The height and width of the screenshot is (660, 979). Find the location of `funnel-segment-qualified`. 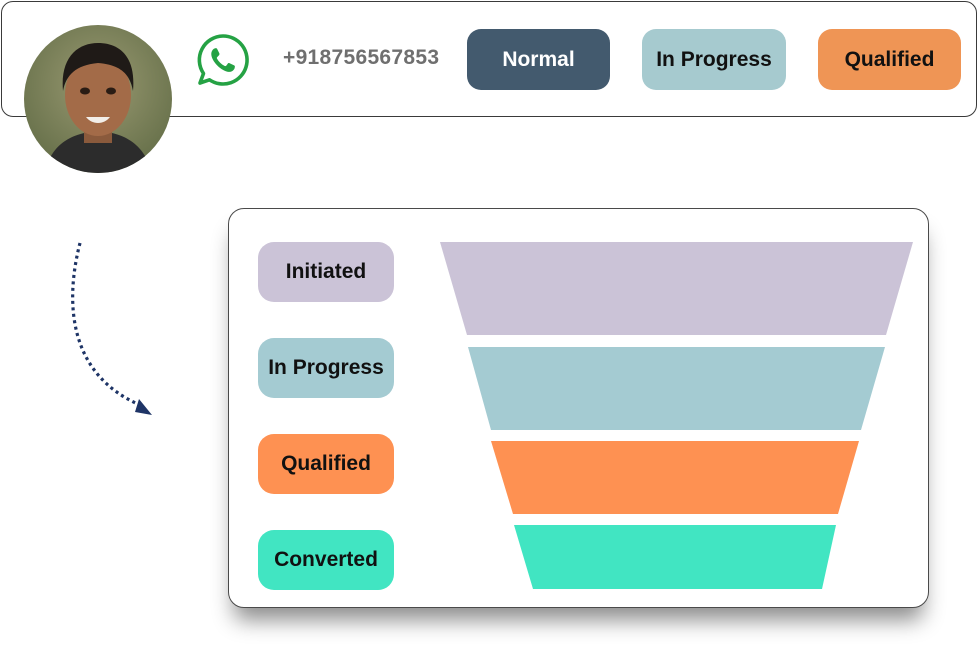

funnel-segment-qualified is located at coordinates (675, 477).